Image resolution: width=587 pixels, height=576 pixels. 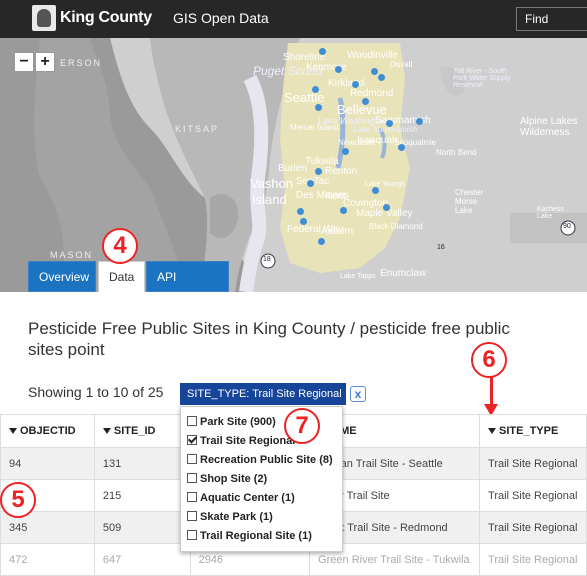 What do you see at coordinates (187, 288) in the screenshot?
I see `tab-api-explorer: API Explorer` at bounding box center [187, 288].